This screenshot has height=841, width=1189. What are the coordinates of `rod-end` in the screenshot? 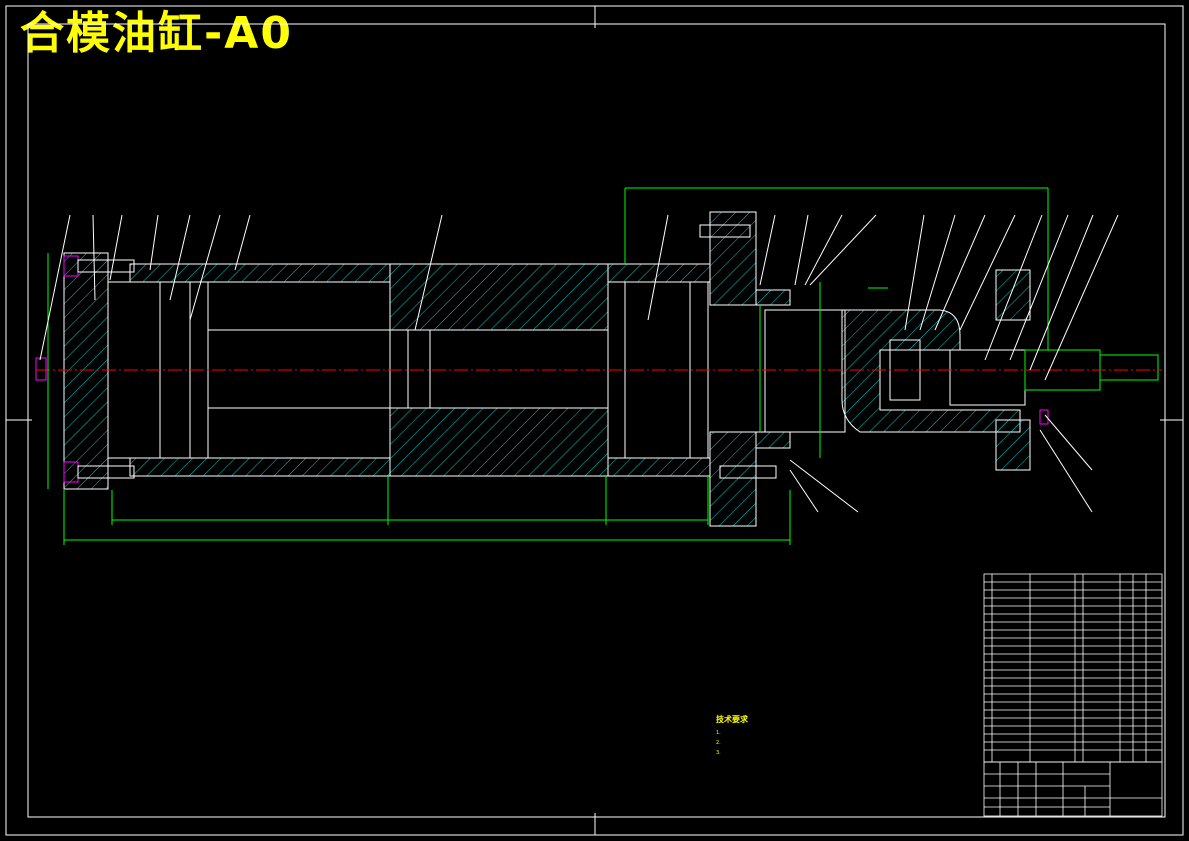 It's located at (987, 377).